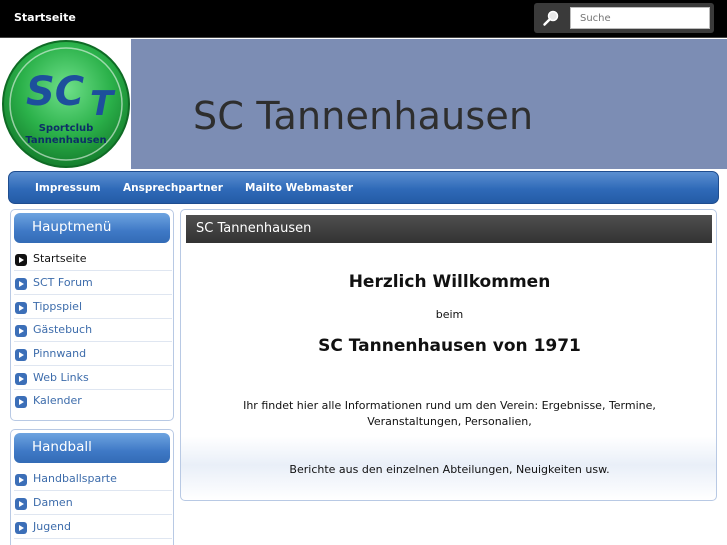  What do you see at coordinates (93, 354) in the screenshot?
I see `sidebar-item-pinnwand: Pinnwand` at bounding box center [93, 354].